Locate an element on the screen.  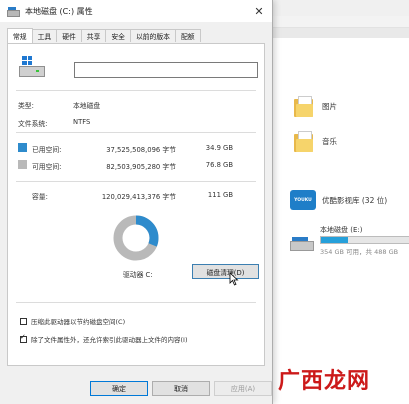
used-space-bytes: 37,525,508,096 字节 is located at coordinates (141, 150).